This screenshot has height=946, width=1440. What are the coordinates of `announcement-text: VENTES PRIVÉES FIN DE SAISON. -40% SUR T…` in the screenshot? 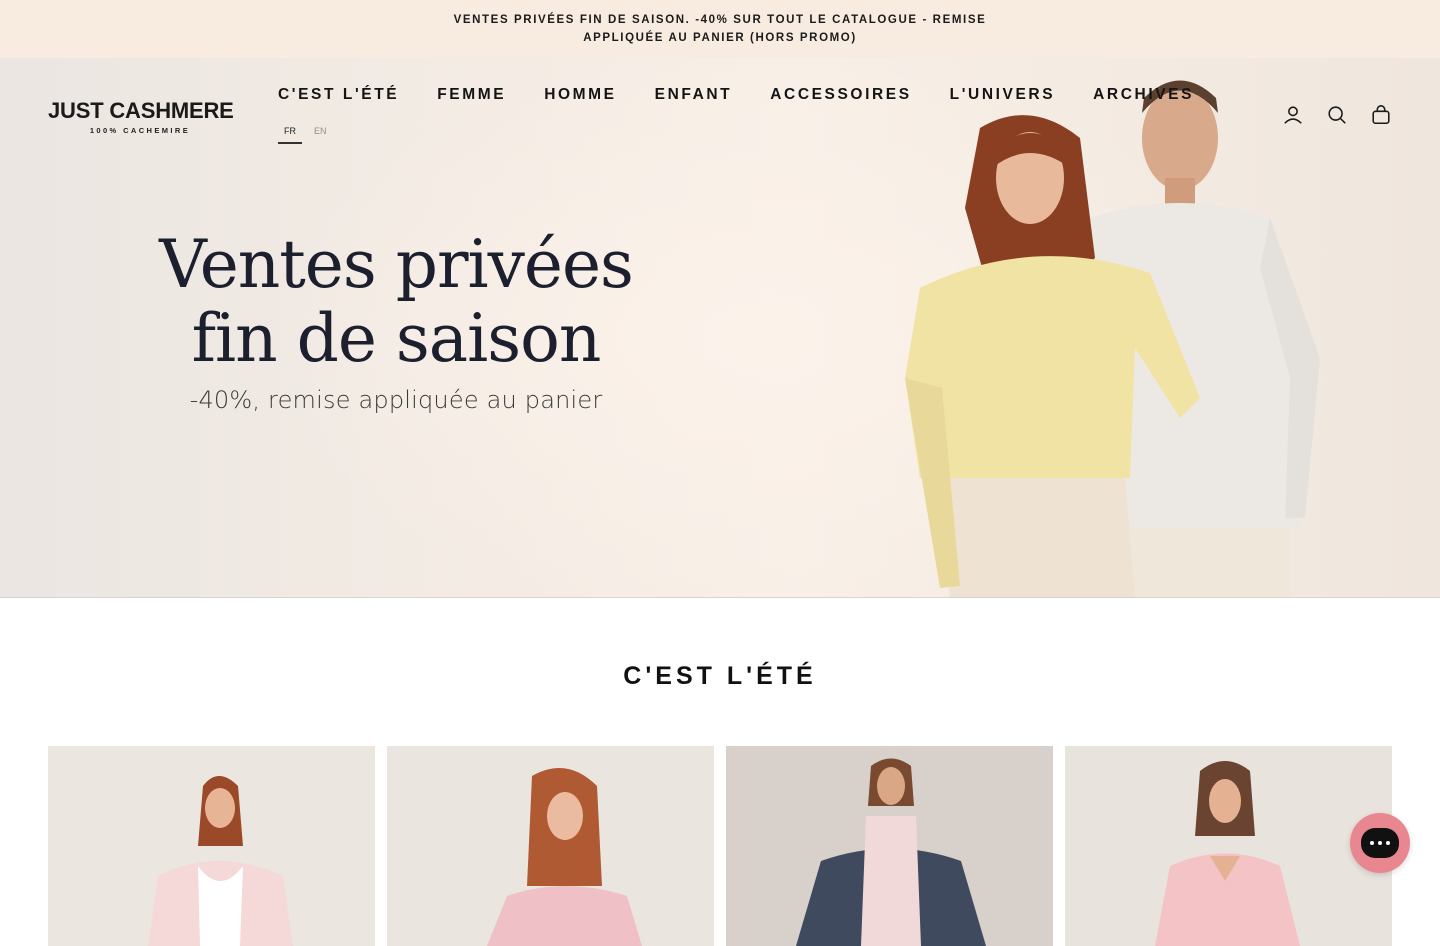 It's located at (720, 29).